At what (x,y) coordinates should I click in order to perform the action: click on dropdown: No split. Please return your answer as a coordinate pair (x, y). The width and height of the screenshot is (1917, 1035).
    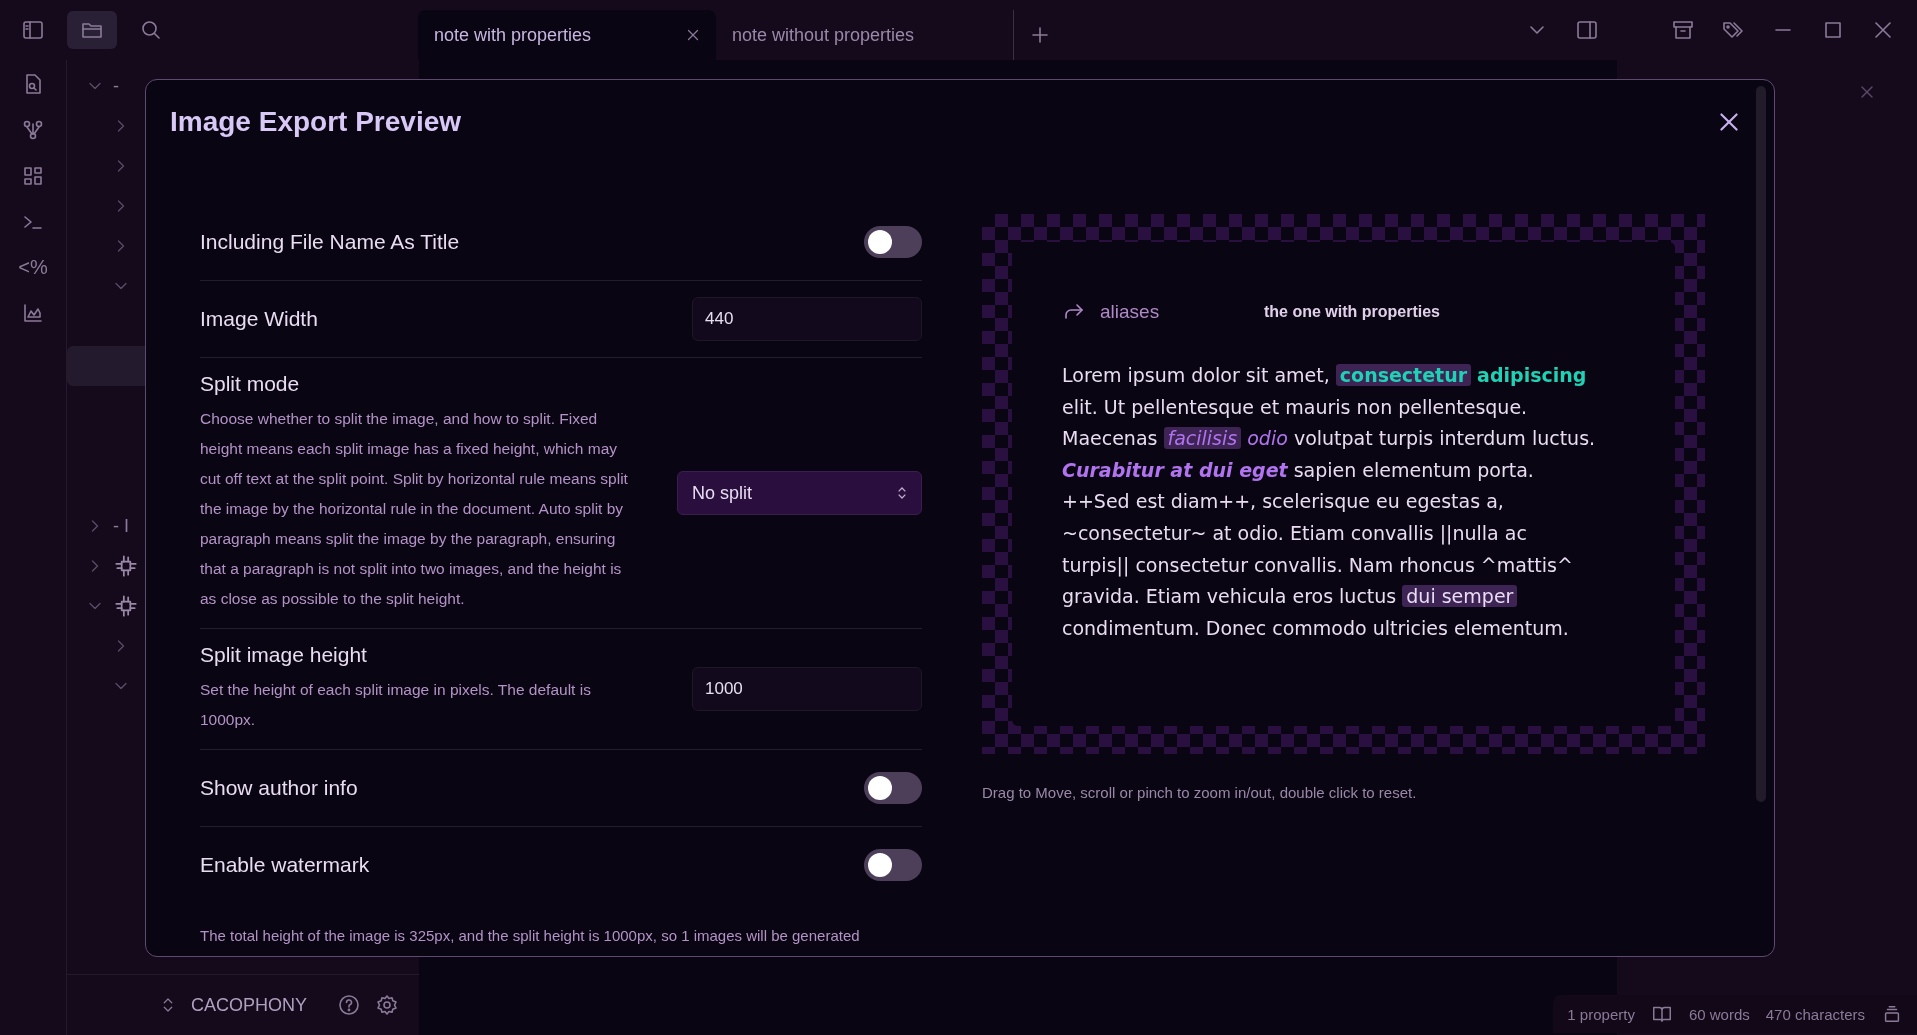
    Looking at the image, I should click on (799, 493).